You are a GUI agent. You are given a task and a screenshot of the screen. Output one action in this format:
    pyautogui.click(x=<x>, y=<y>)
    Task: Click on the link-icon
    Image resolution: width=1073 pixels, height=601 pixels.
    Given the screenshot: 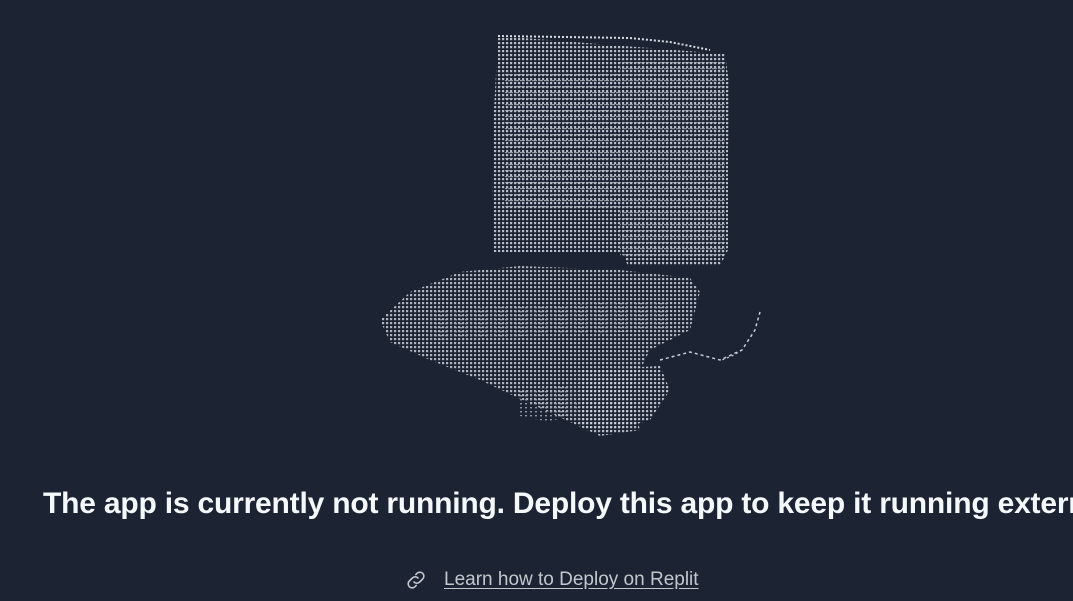 What is the action you would take?
    pyautogui.click(x=416, y=580)
    